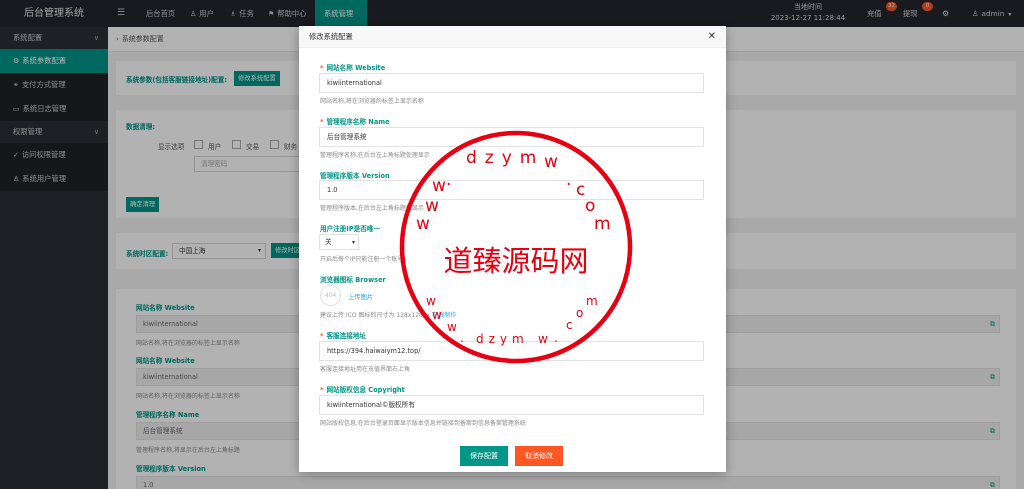 This screenshot has height=489, width=1024. I want to click on browser-hint-text: 建议上传 ICO 图标的尺寸为 128x128px, so click(375, 315).